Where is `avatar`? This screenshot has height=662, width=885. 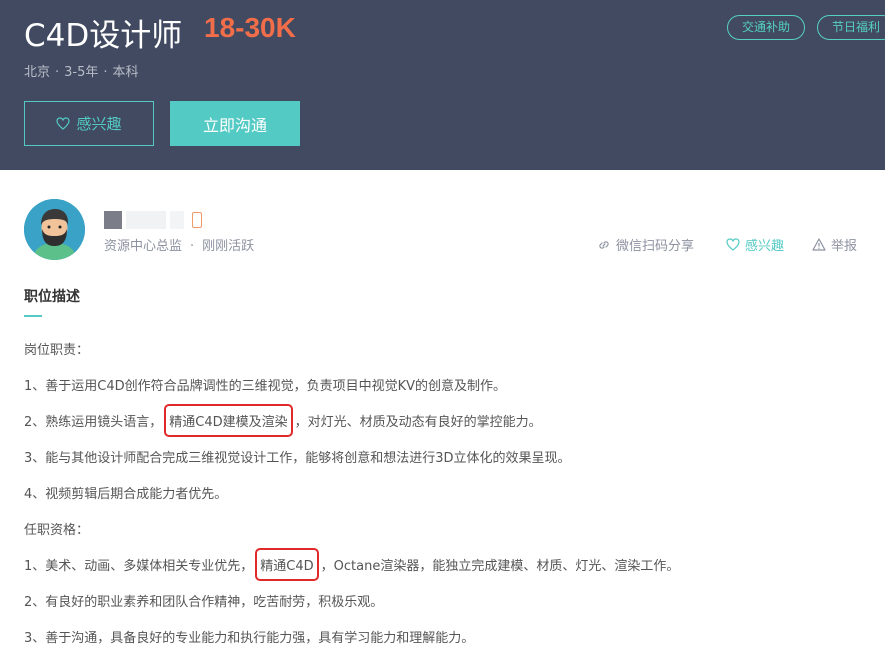
avatar is located at coordinates (54, 229).